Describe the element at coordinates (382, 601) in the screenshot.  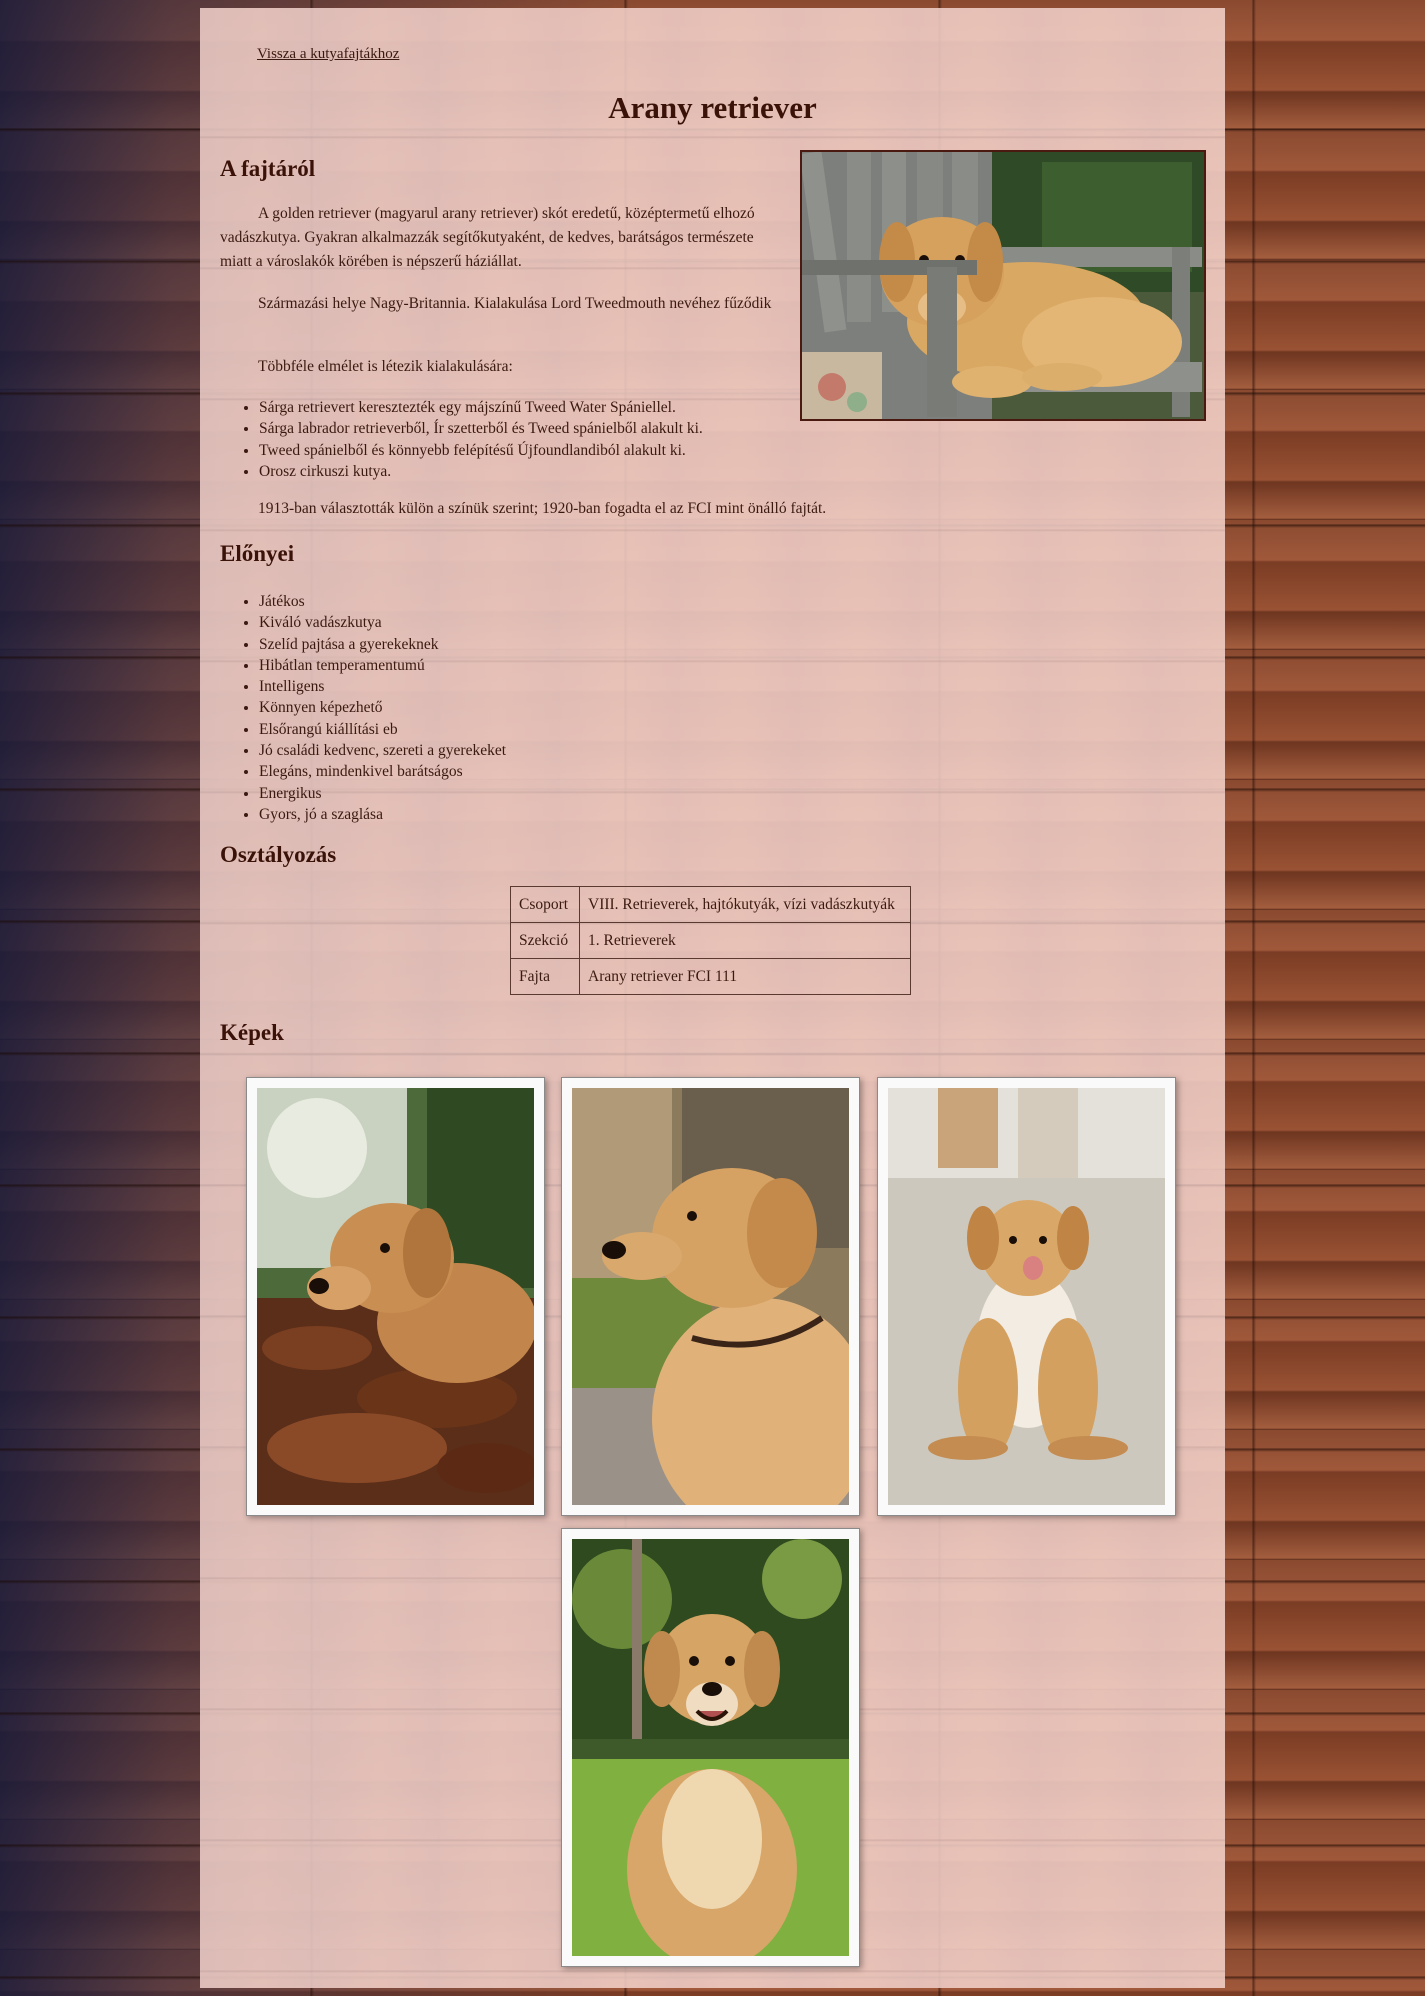
I see `list-item: Játékos` at that location.